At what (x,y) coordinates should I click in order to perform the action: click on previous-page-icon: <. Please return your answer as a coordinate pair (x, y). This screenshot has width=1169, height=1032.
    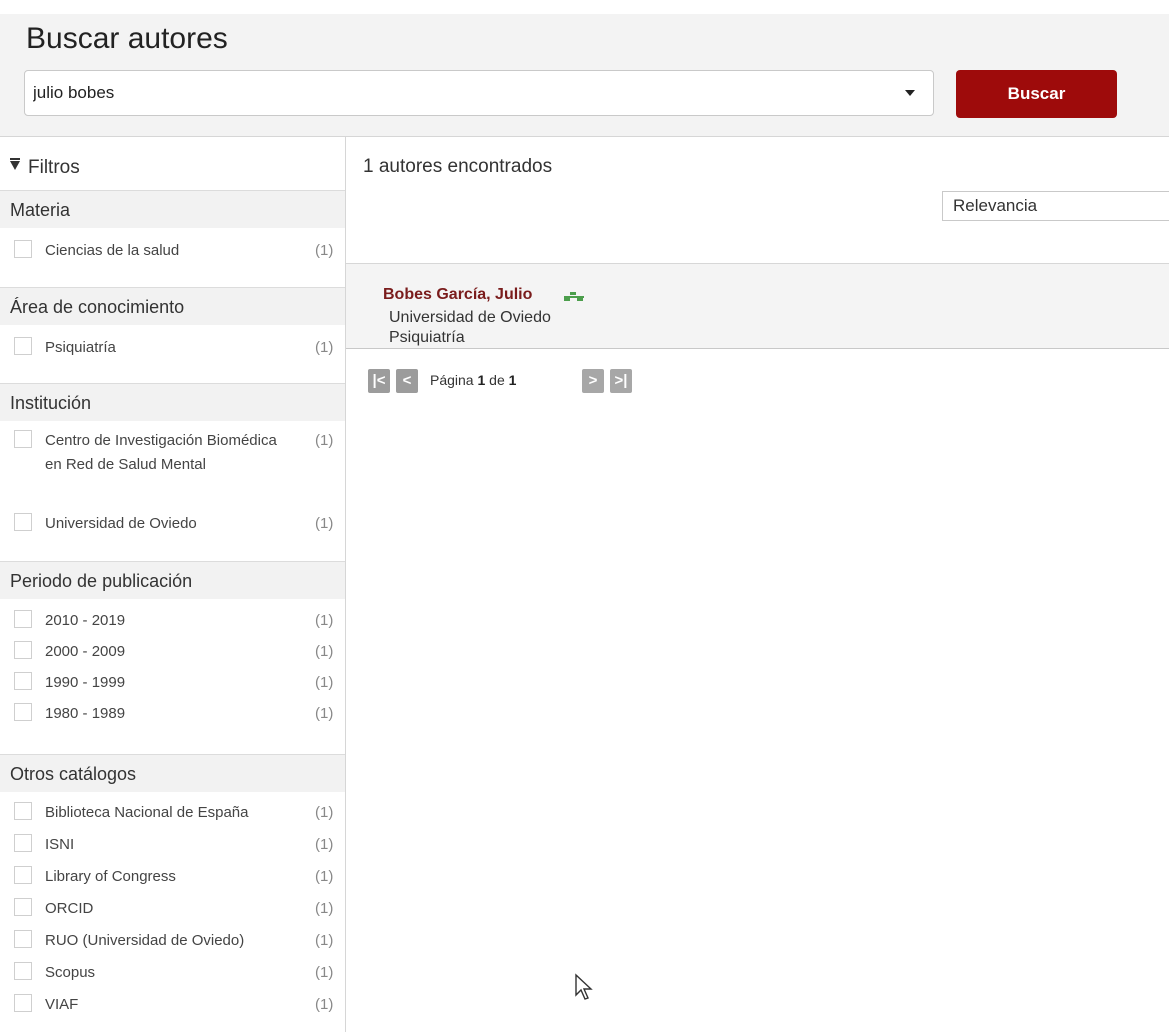
    Looking at the image, I should click on (407, 381).